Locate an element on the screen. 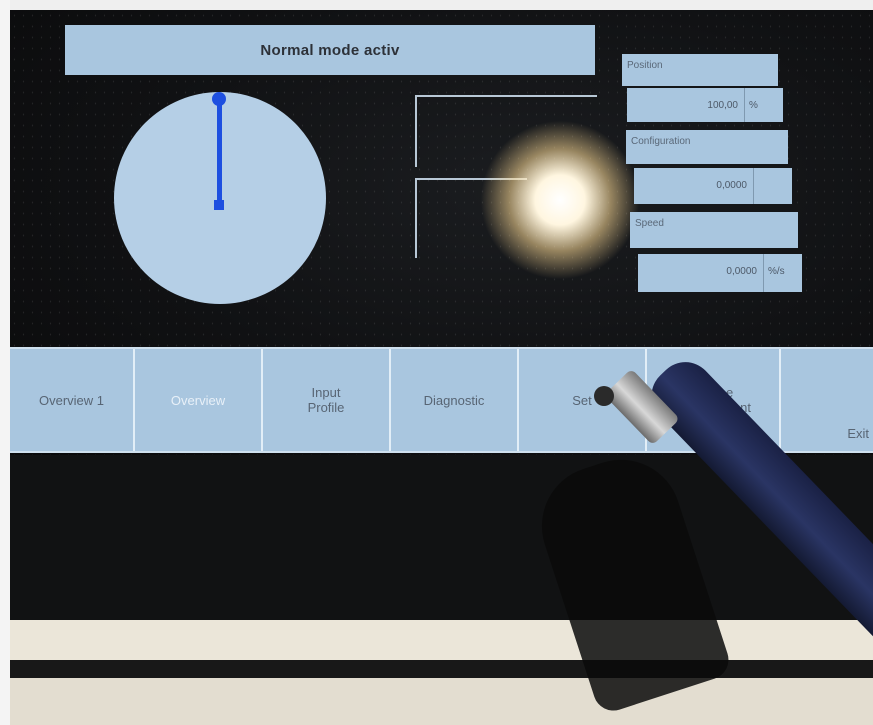 Image resolution: width=873 pixels, height=725 pixels. status-banner: Normal mode activ is located at coordinates (330, 50).